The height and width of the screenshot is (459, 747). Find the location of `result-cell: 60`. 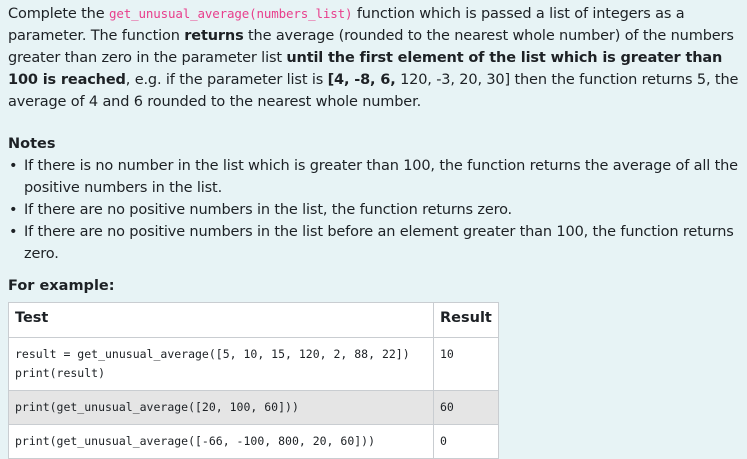

result-cell: 60 is located at coordinates (466, 407).